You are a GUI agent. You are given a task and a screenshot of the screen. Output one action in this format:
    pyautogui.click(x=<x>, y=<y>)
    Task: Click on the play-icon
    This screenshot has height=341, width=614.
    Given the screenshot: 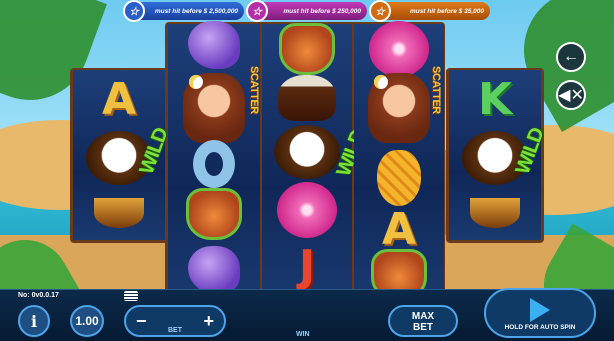 What is the action you would take?
    pyautogui.click(x=540, y=310)
    